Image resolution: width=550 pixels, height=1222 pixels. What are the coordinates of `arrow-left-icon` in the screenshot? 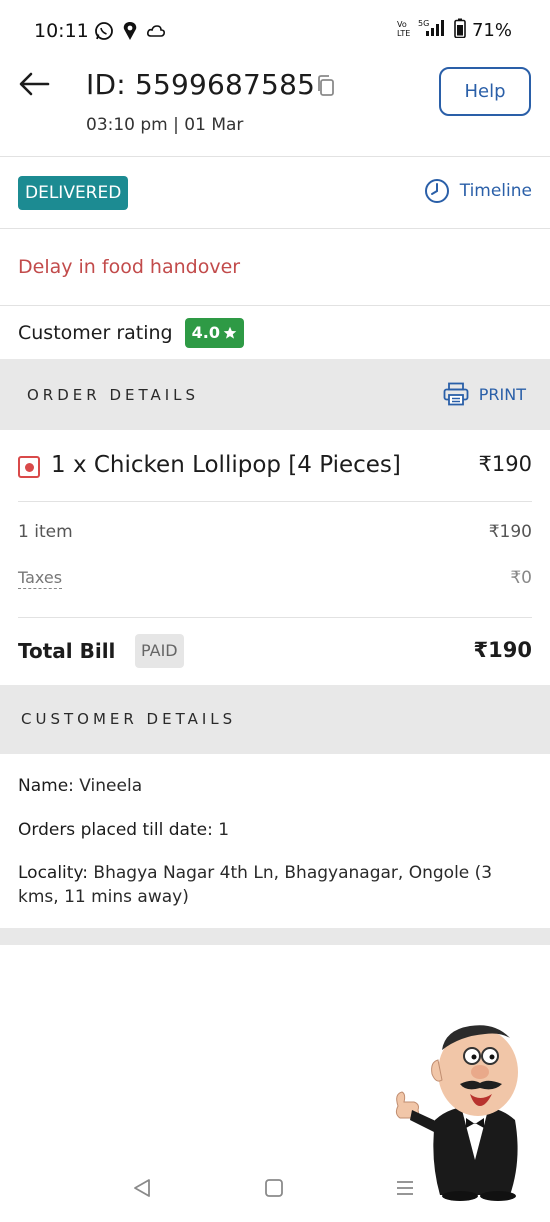 It's located at (34, 84).